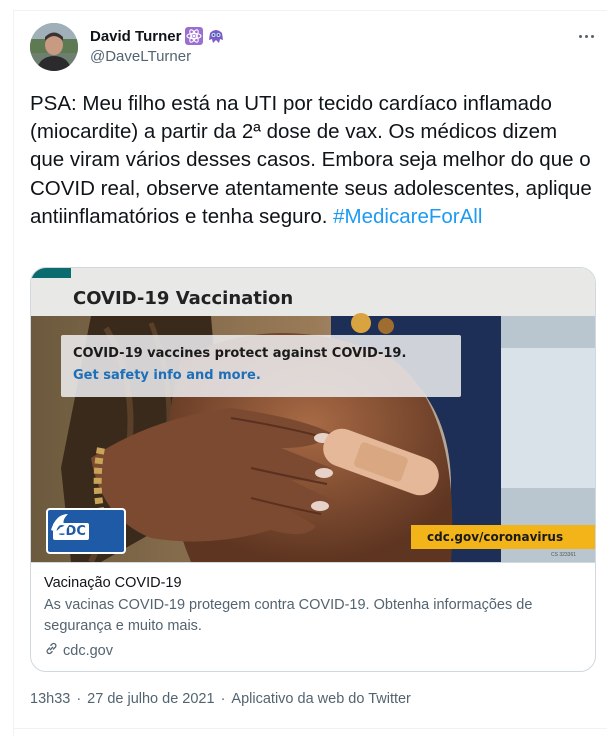 The image size is (607, 736). I want to click on tweet-date: 27 de julho de 2021, so click(150, 699).